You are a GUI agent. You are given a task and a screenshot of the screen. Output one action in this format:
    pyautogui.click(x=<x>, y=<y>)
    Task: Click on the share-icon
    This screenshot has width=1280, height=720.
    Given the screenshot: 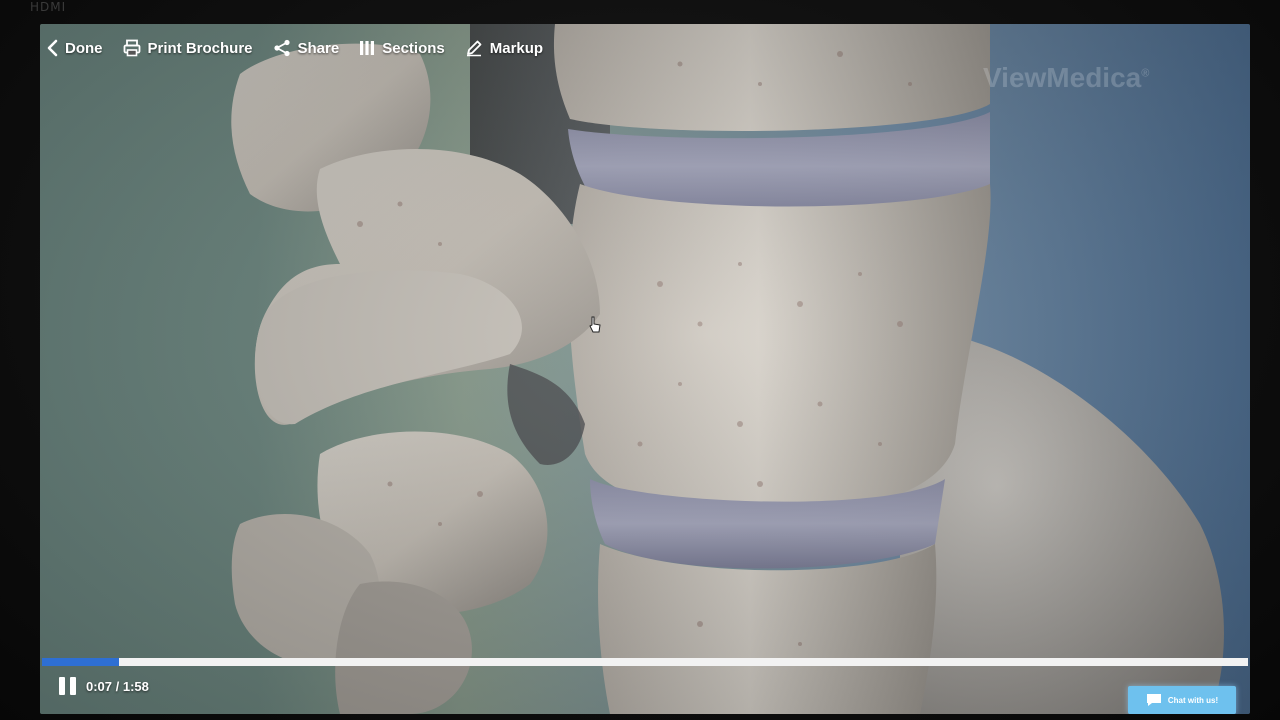 What is the action you would take?
    pyautogui.click(x=281, y=48)
    